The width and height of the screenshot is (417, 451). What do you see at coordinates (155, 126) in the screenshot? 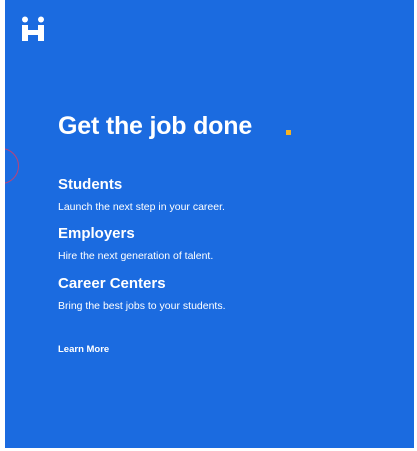
I see `page-title: Get the job done` at bounding box center [155, 126].